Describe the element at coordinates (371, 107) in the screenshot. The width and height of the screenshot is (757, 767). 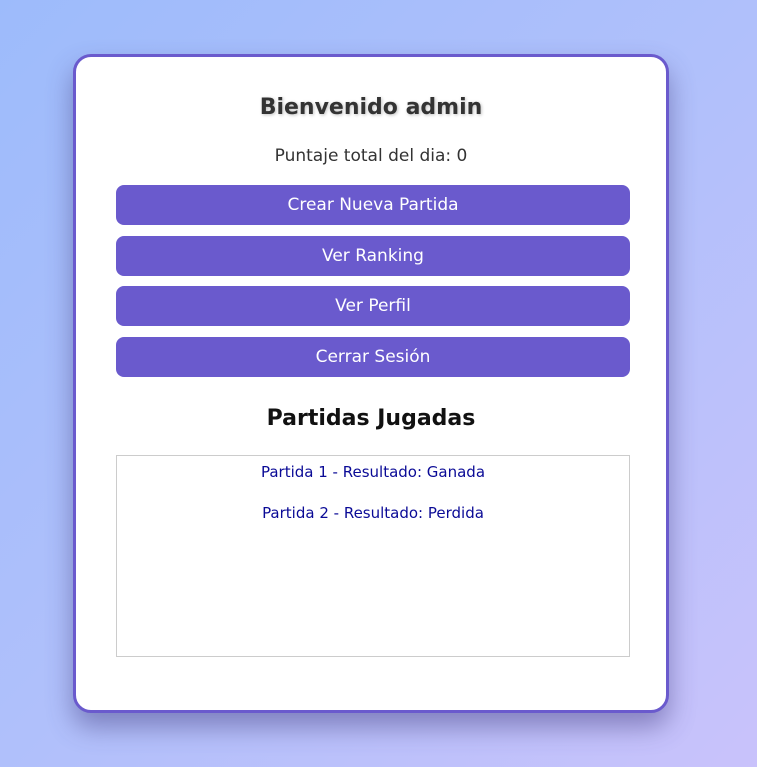
I see `welcome-title: Bienvenido admin` at that location.